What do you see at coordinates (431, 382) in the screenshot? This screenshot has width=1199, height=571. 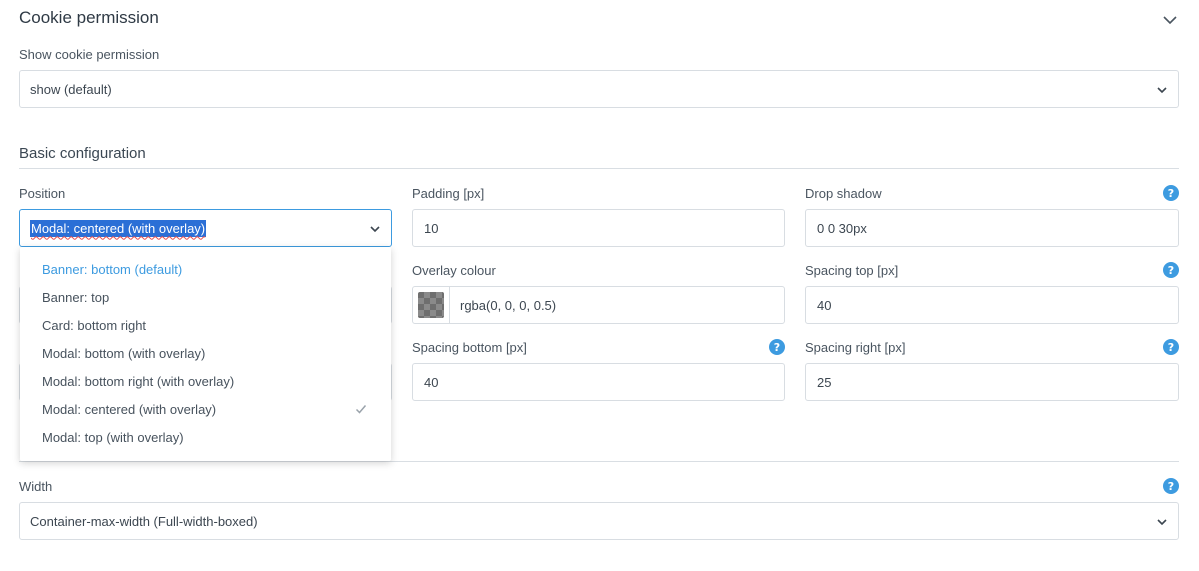 I see `spacing-bottom-value: 40` at bounding box center [431, 382].